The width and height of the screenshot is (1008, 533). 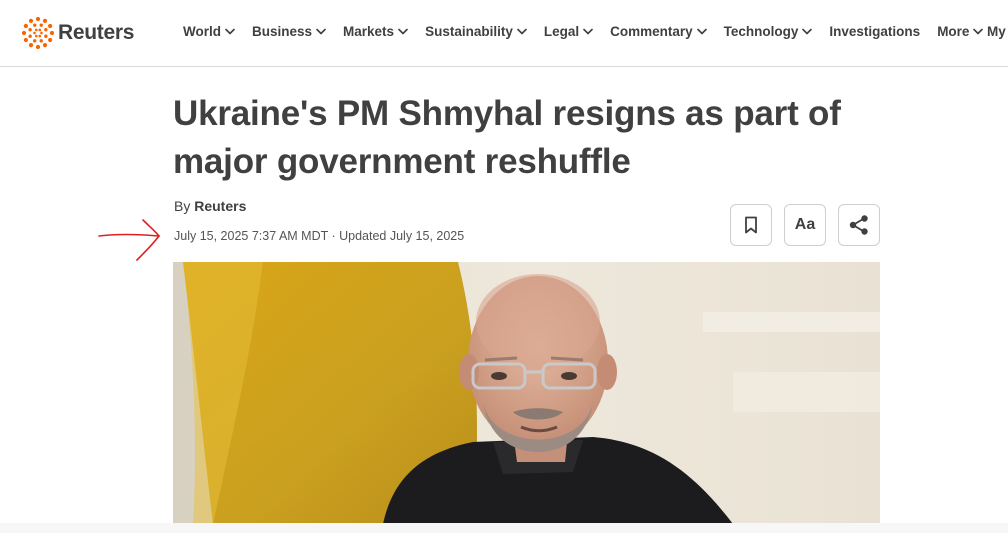 What do you see at coordinates (651, 31) in the screenshot?
I see `nav-item-label: Commentary` at bounding box center [651, 31].